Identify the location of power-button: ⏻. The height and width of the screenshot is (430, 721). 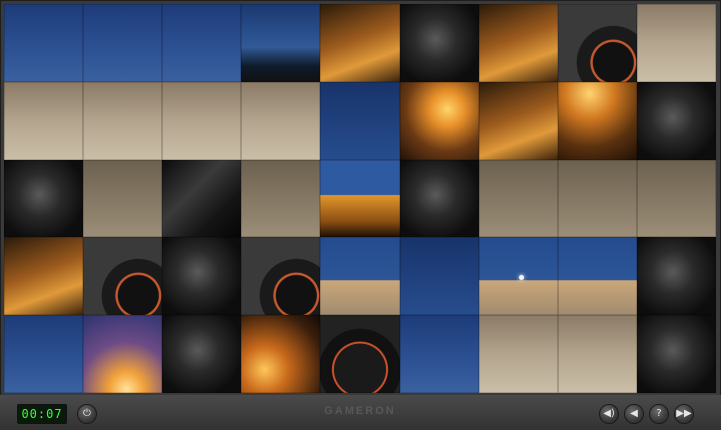
(87, 414).